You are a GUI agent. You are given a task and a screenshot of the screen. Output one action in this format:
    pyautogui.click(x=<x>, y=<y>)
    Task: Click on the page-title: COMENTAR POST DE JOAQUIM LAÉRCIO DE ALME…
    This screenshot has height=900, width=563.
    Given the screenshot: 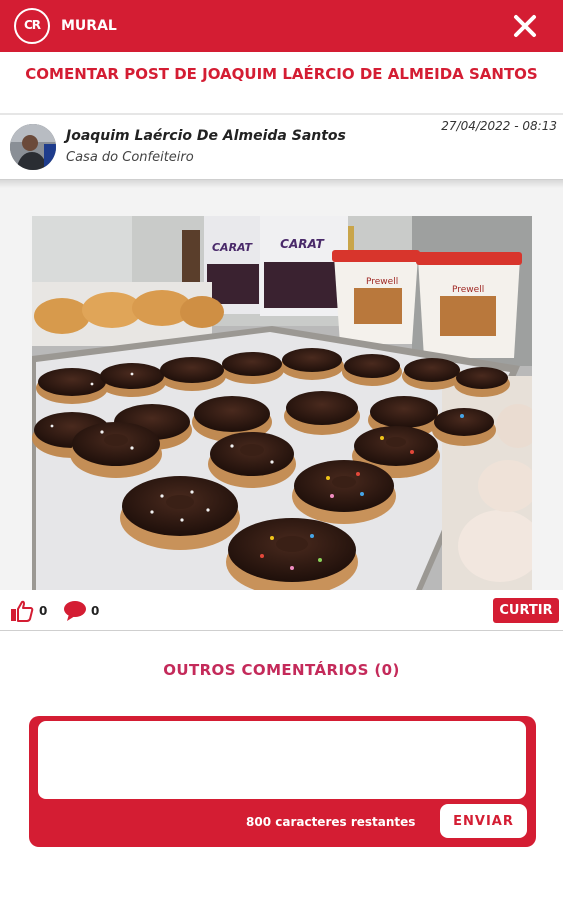 What is the action you would take?
    pyautogui.click(x=281, y=74)
    